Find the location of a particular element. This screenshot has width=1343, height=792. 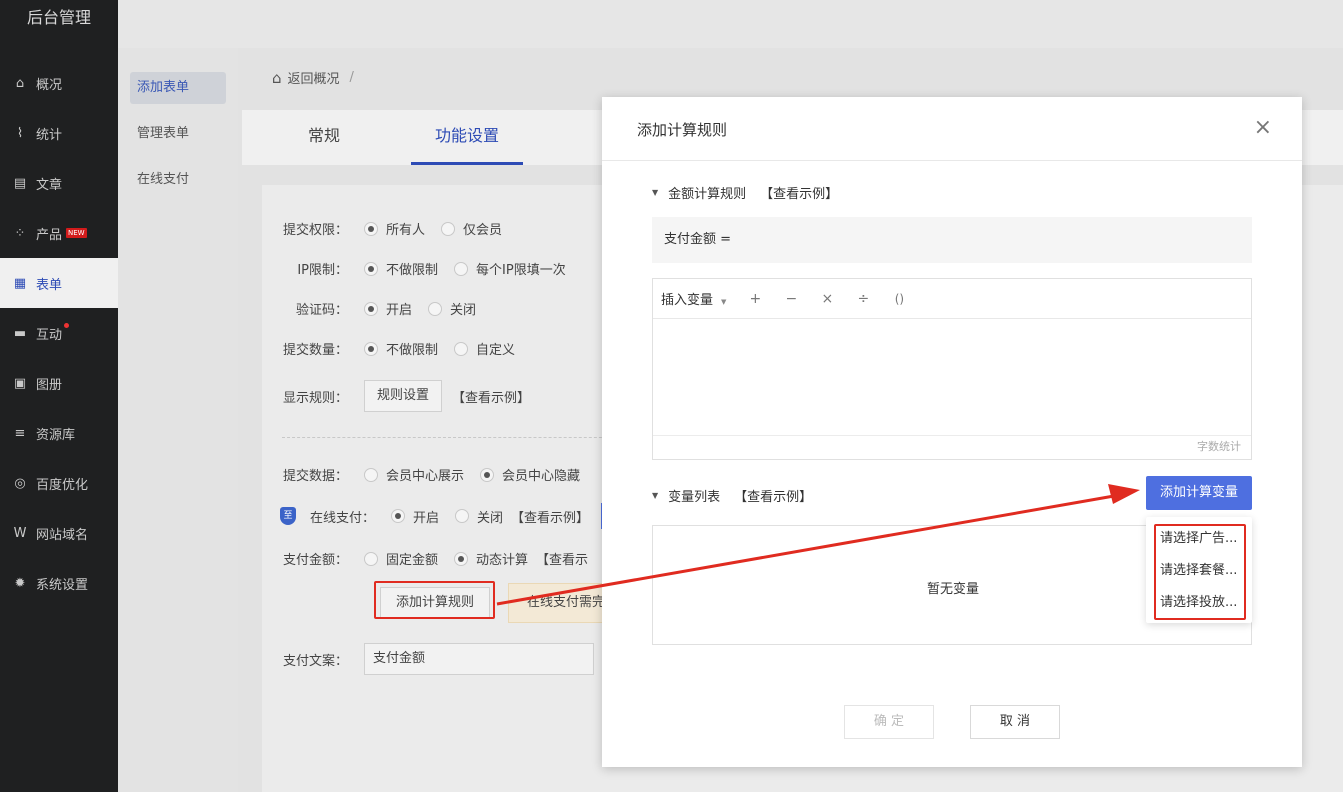

add-calc-variable-button: 添加计算变量 is located at coordinates (1199, 493).